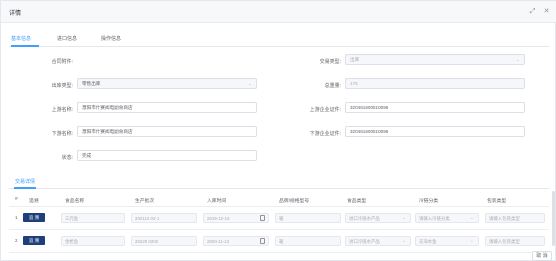  I want to click on downstream-name-value: 濮阳市什赛闻电副食商店, so click(107, 131).